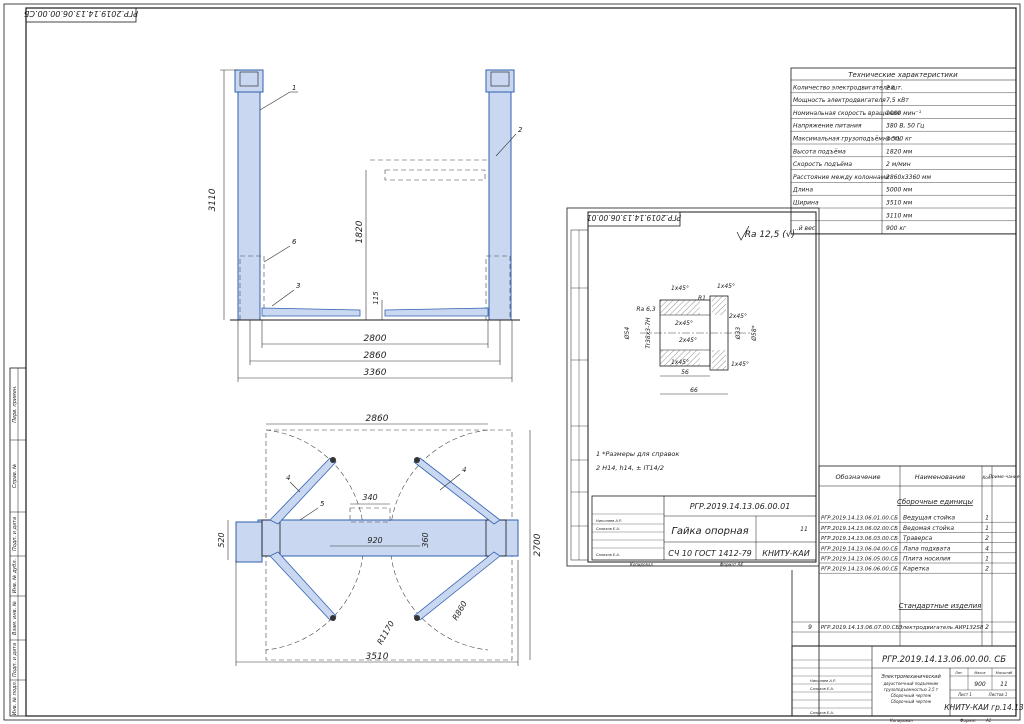  What do you see at coordinates (740, 364) in the screenshot?
I see `d-c7: 1х45°` at bounding box center [740, 364].